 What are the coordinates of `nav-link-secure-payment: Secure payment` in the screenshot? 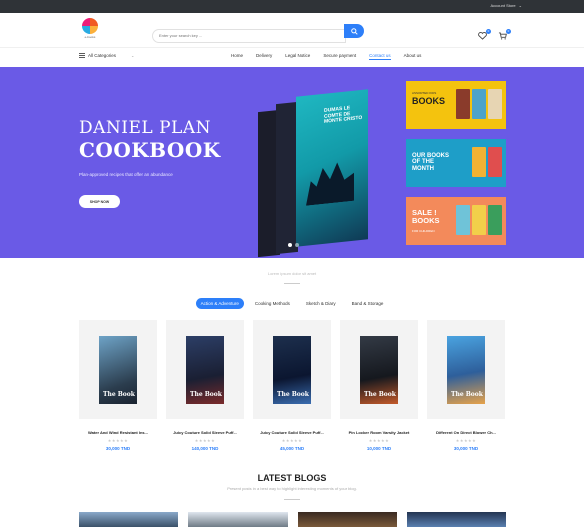 It's located at (339, 56).